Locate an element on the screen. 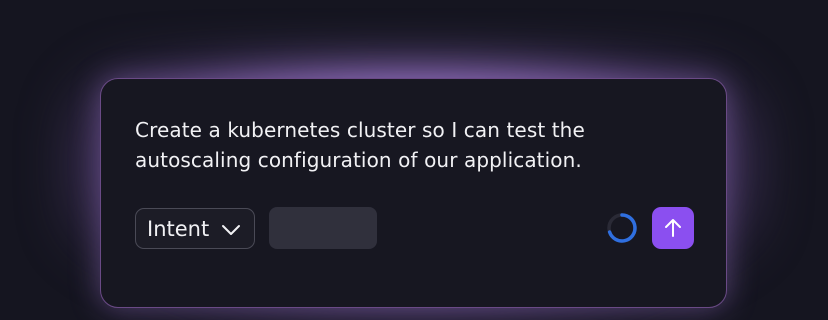 This screenshot has height=320, width=828. chevron-down-icon is located at coordinates (231, 230).